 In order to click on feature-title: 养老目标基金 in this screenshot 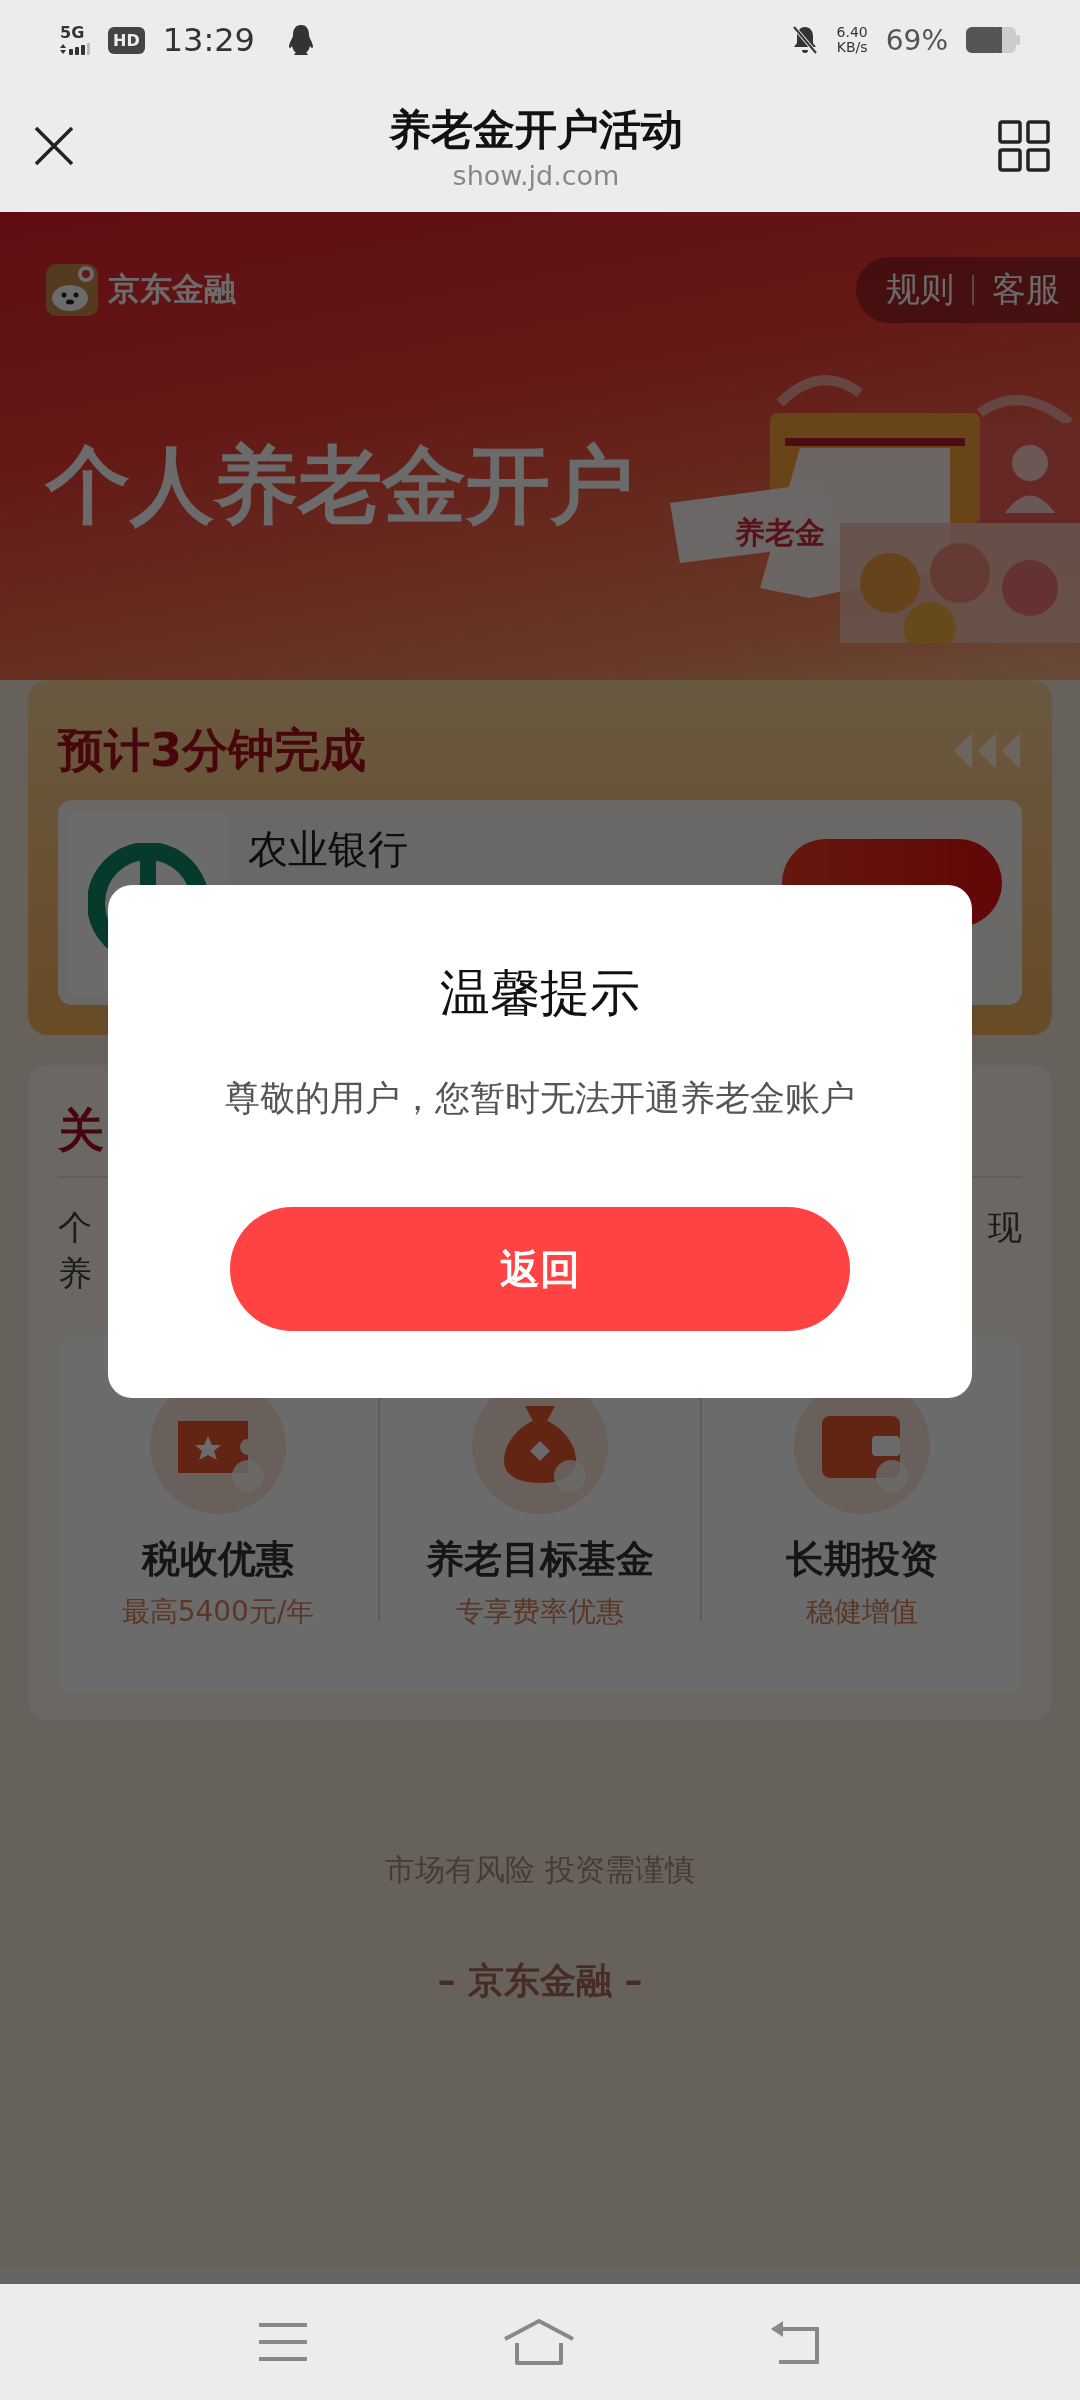, I will do `click(540, 1560)`.